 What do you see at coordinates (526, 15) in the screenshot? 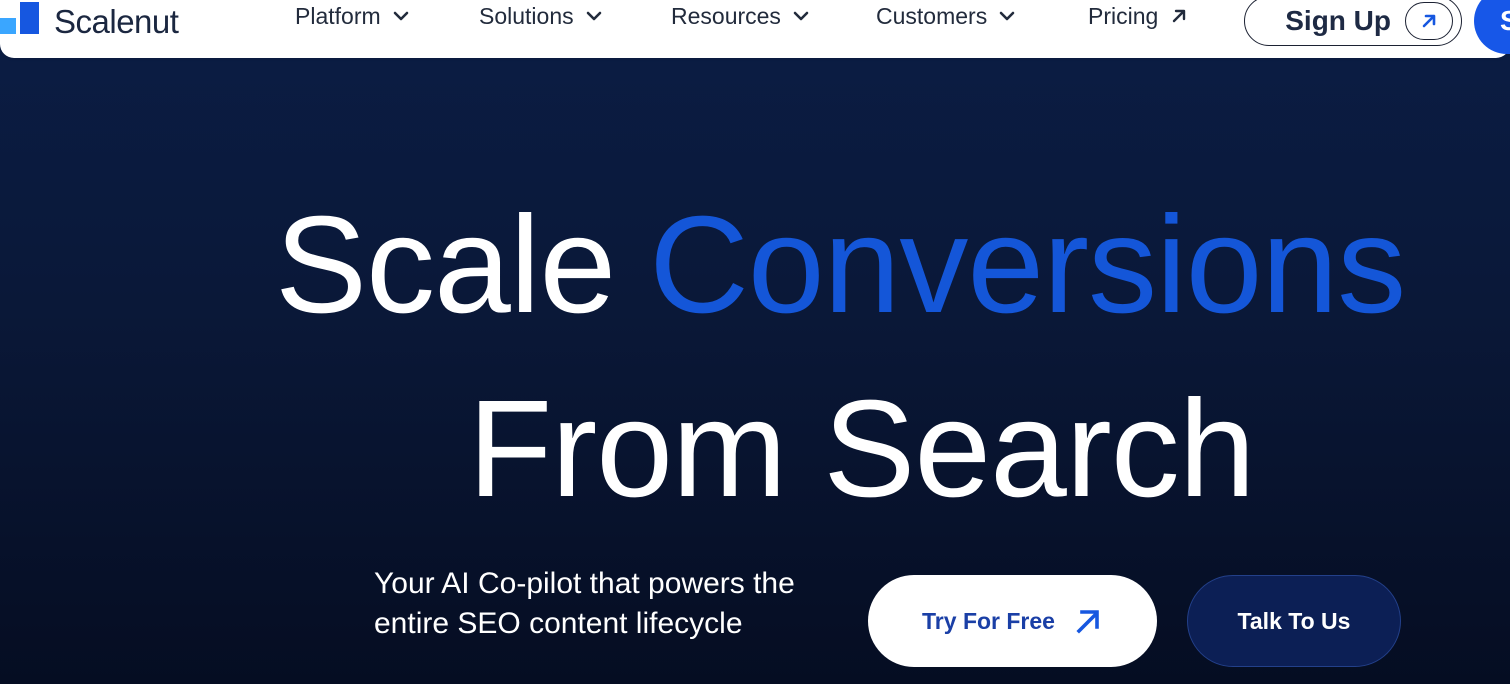
I see `nav-item-label: Solutions` at bounding box center [526, 15].